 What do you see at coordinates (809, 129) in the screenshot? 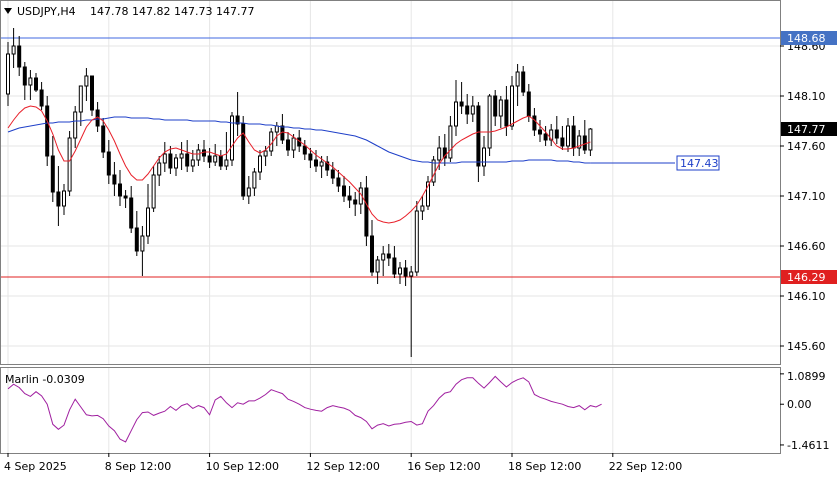
I see `current-price-label: 147.77` at bounding box center [809, 129].